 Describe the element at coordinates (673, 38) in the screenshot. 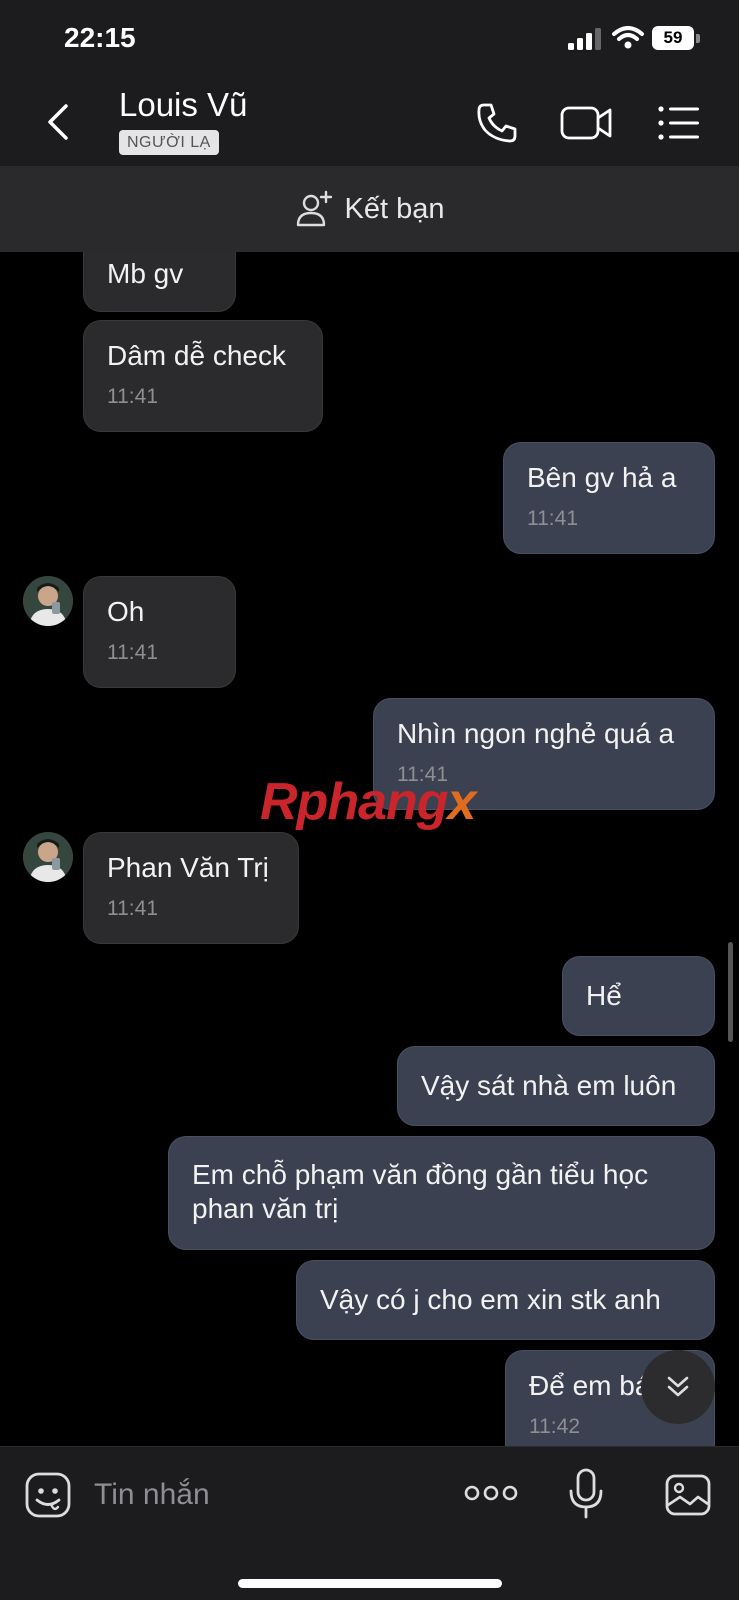

I see `battery-level: 59` at that location.